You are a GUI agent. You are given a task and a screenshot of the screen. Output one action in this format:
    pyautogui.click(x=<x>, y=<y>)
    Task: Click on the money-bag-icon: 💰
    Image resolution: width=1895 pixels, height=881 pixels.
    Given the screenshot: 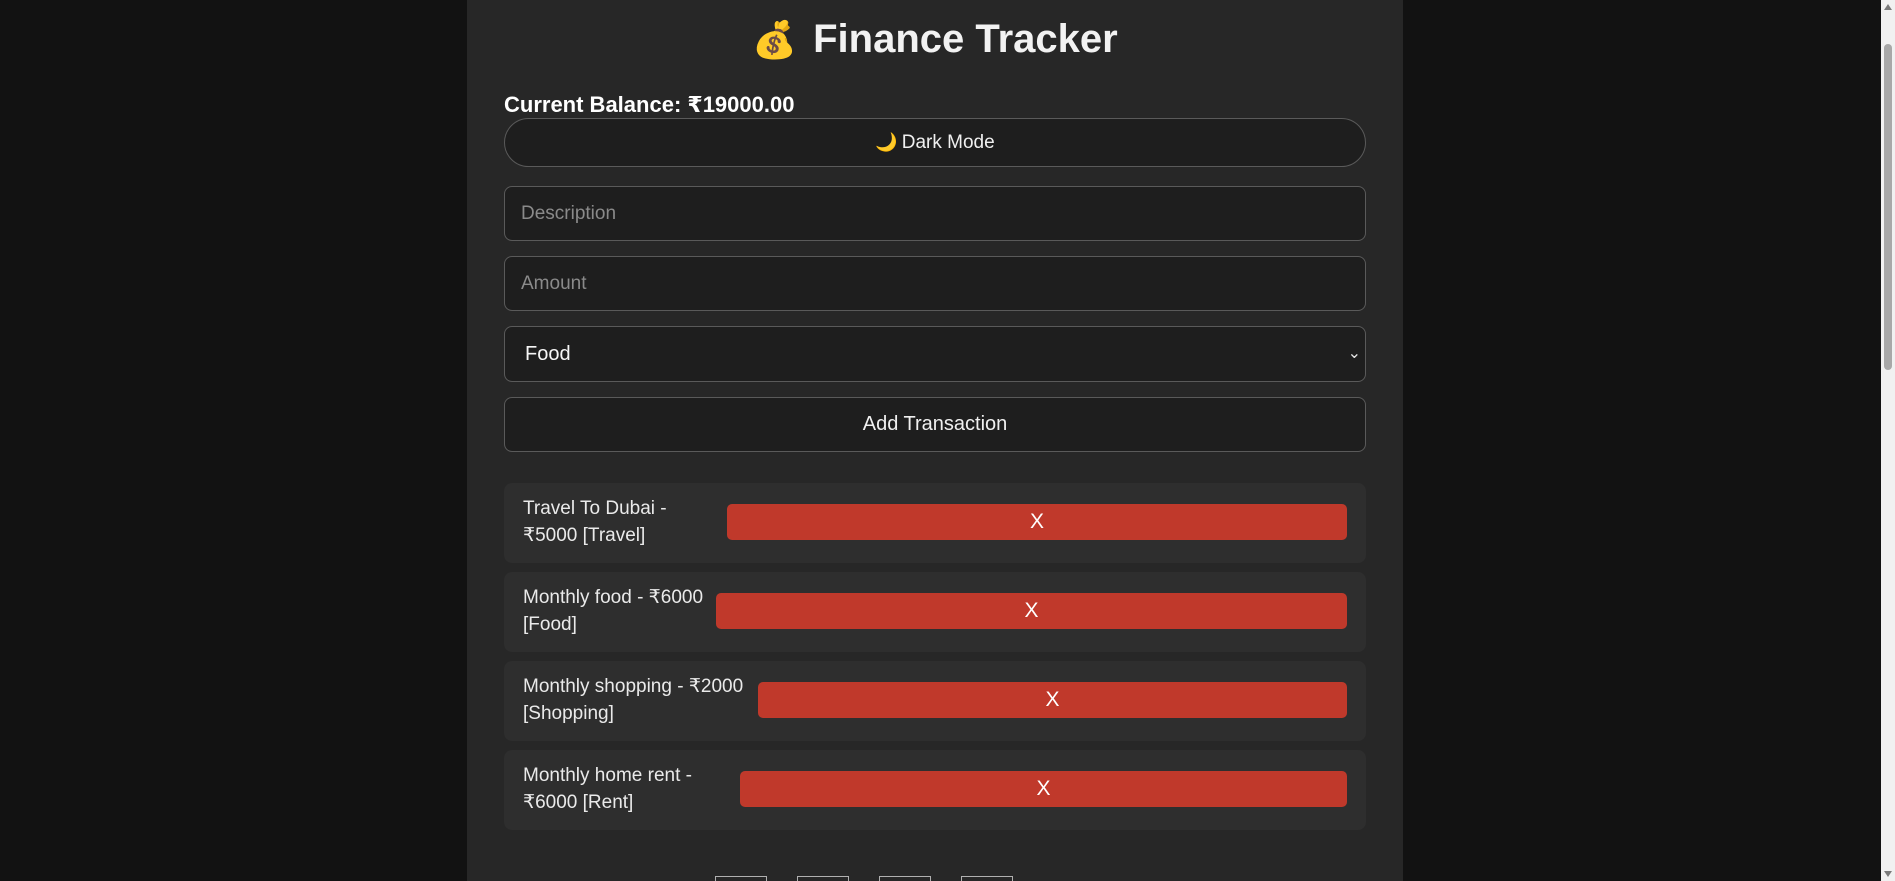 What is the action you would take?
    pyautogui.click(x=775, y=39)
    